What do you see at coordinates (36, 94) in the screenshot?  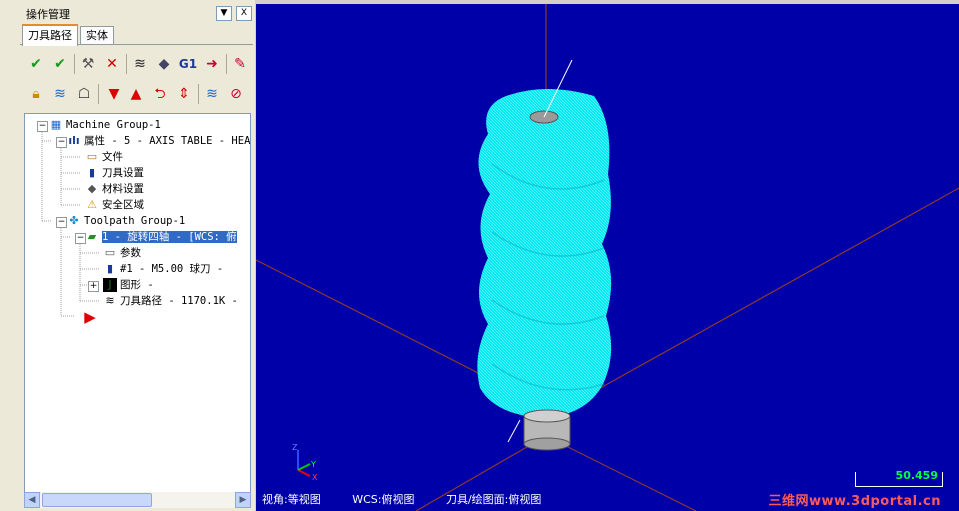 I see `lock-icon: 🔒︎` at bounding box center [36, 94].